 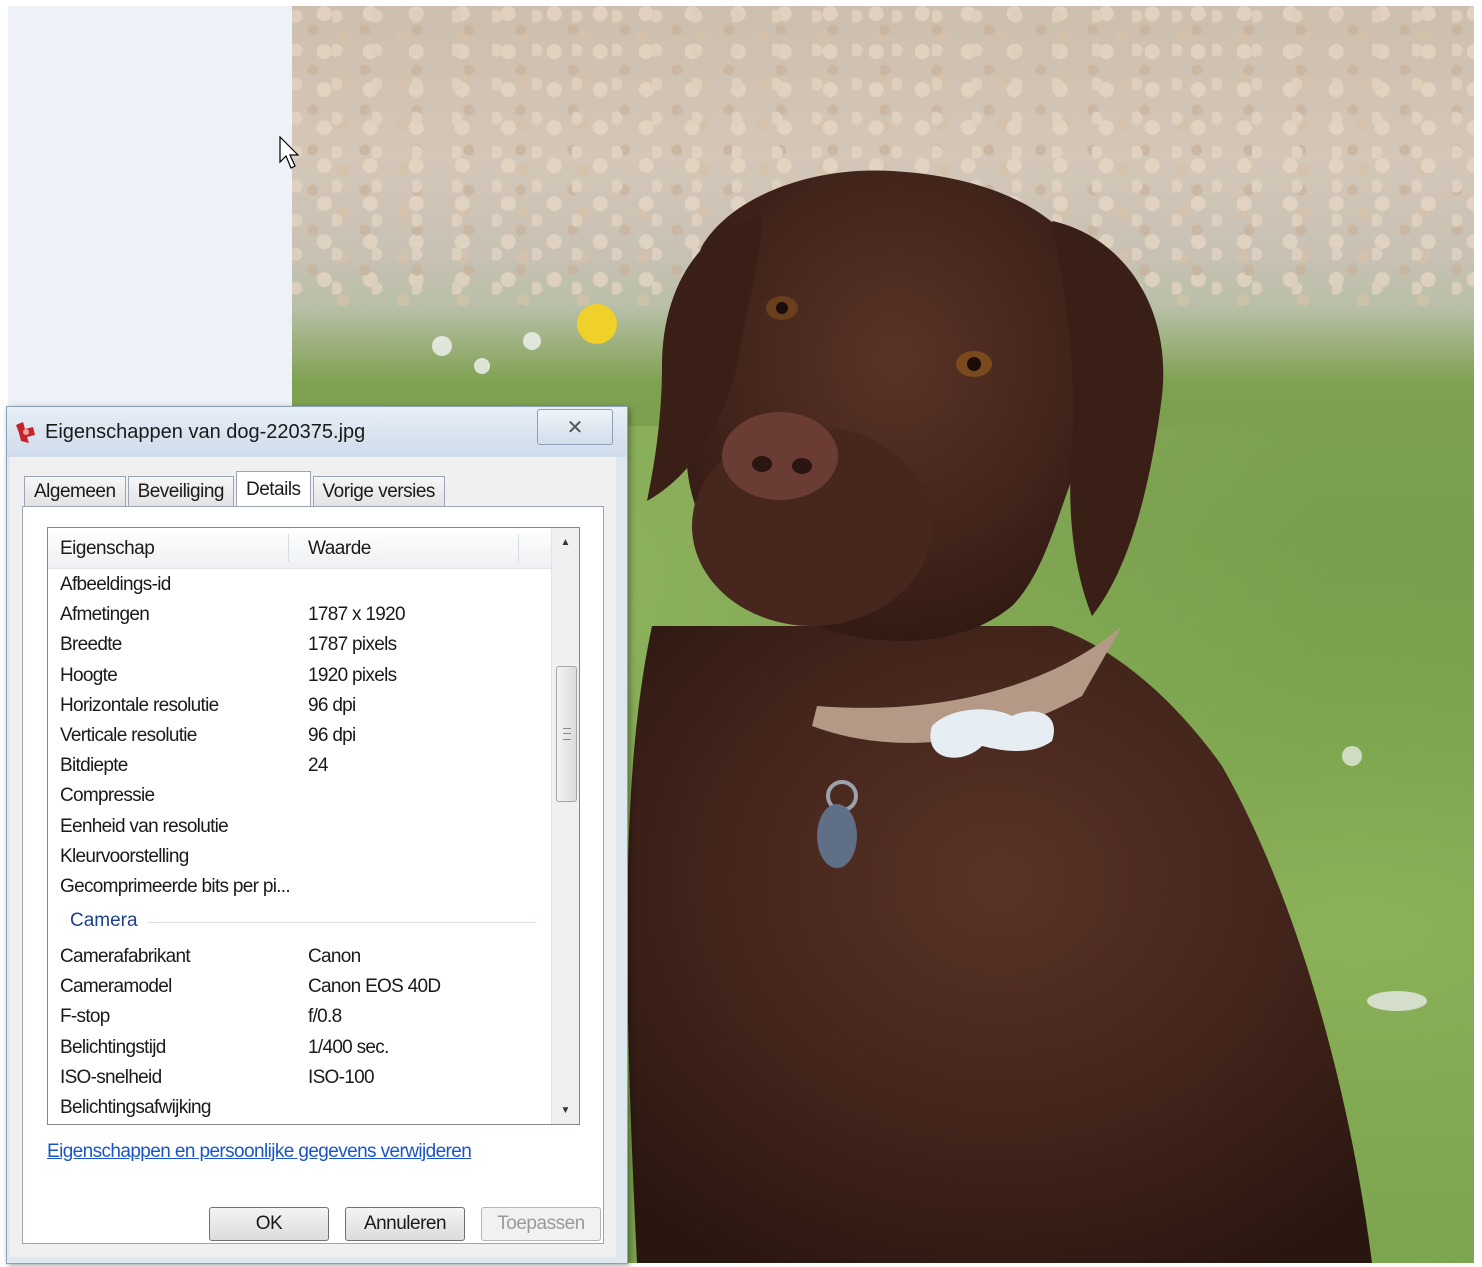 What do you see at coordinates (180, 491) in the screenshot?
I see `tab-beveiliging: Beveiliging` at bounding box center [180, 491].